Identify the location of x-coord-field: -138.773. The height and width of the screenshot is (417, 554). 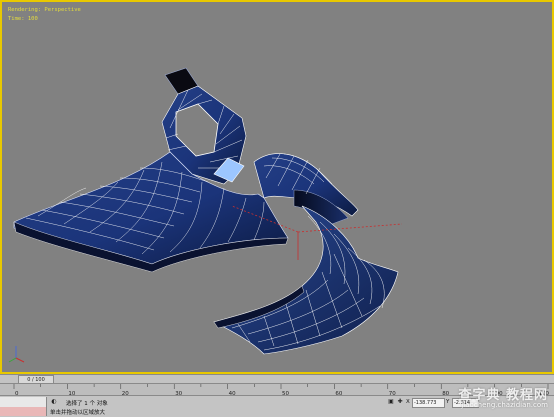
(428, 403).